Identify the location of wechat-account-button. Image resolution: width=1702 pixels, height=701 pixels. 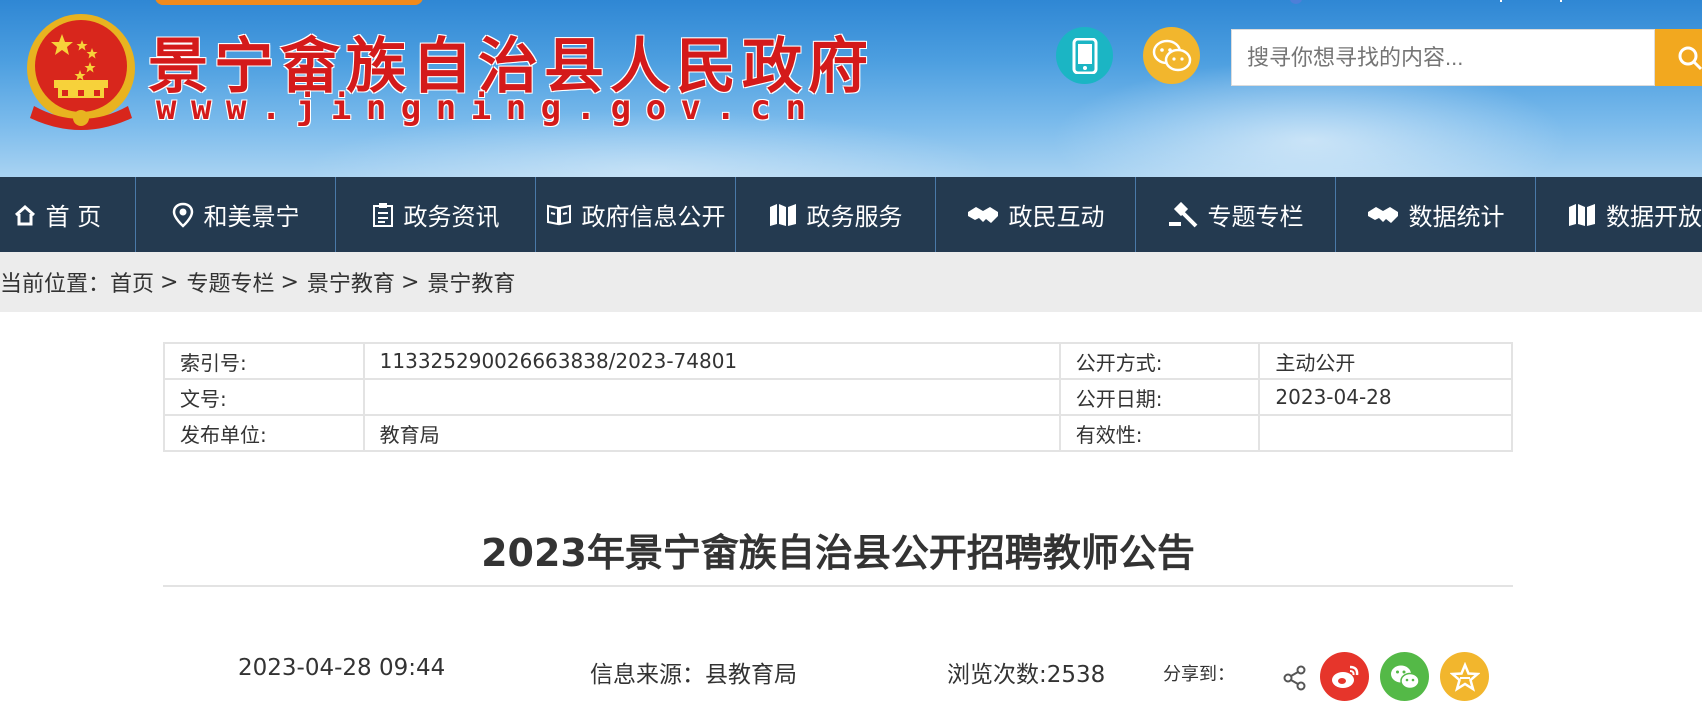
(1171, 55).